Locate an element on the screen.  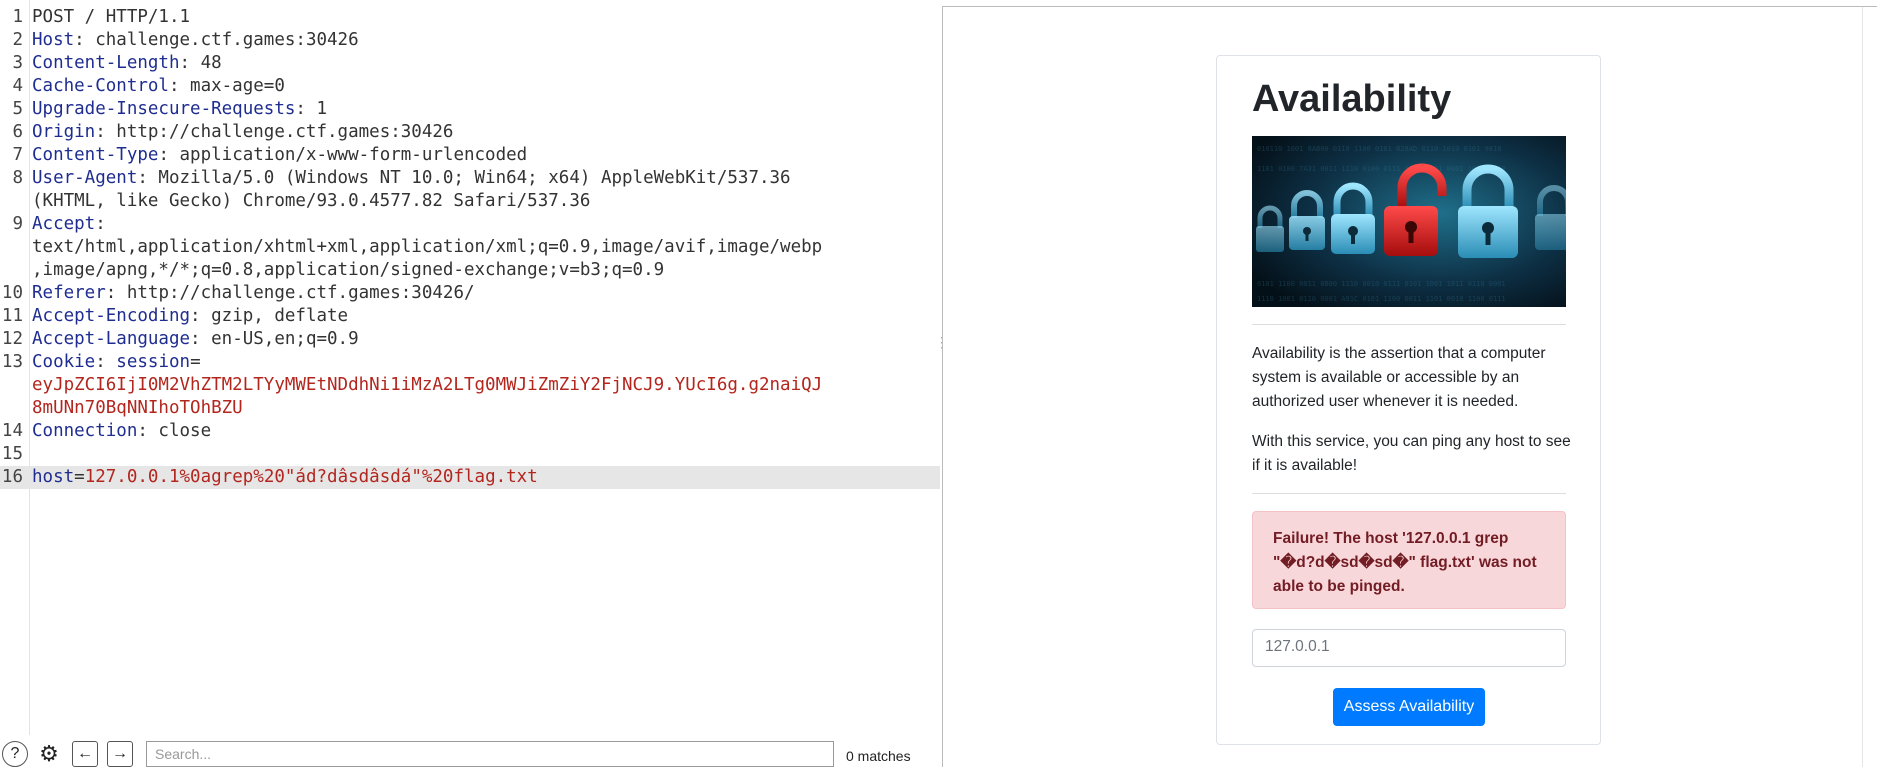
line-text: Accept: is located at coordinates (66, 224).